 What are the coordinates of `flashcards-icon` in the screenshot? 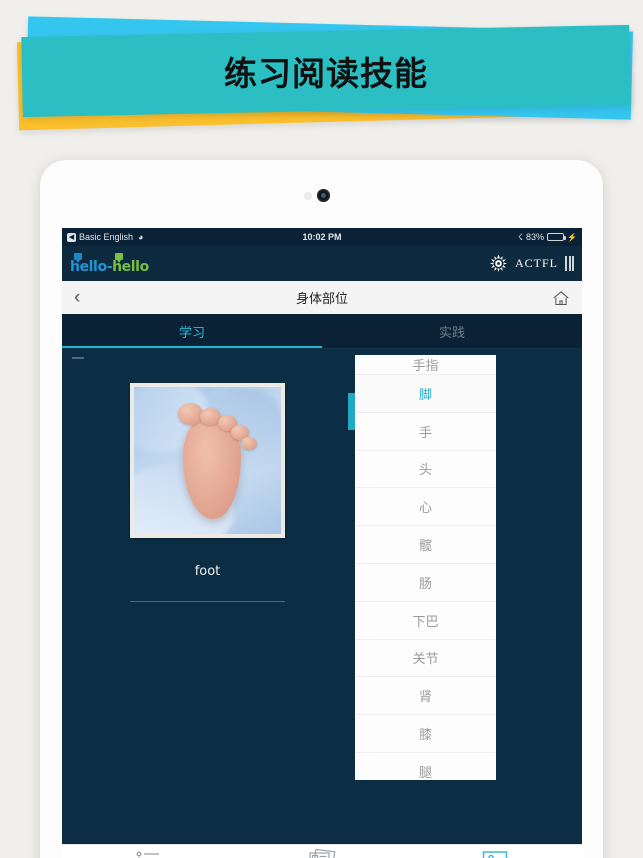 It's located at (322, 853).